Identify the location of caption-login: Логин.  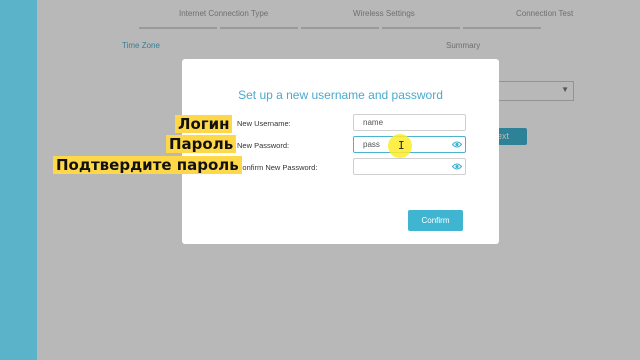
(204, 124).